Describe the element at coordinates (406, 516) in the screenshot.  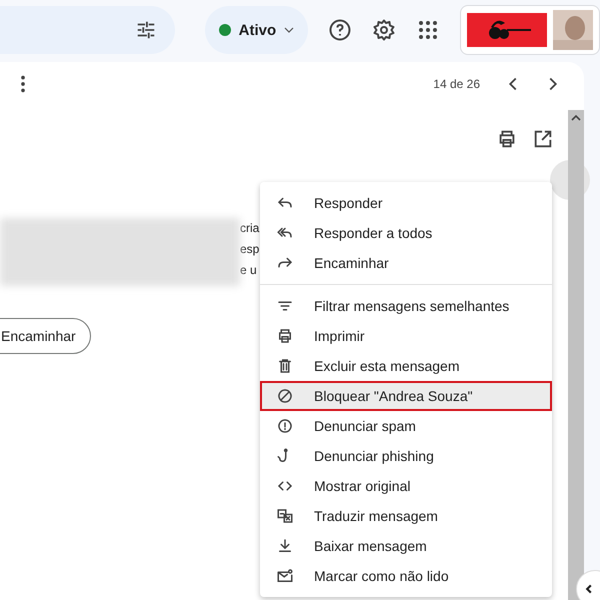
I see `menu-item: Traduzir mensagem` at that location.